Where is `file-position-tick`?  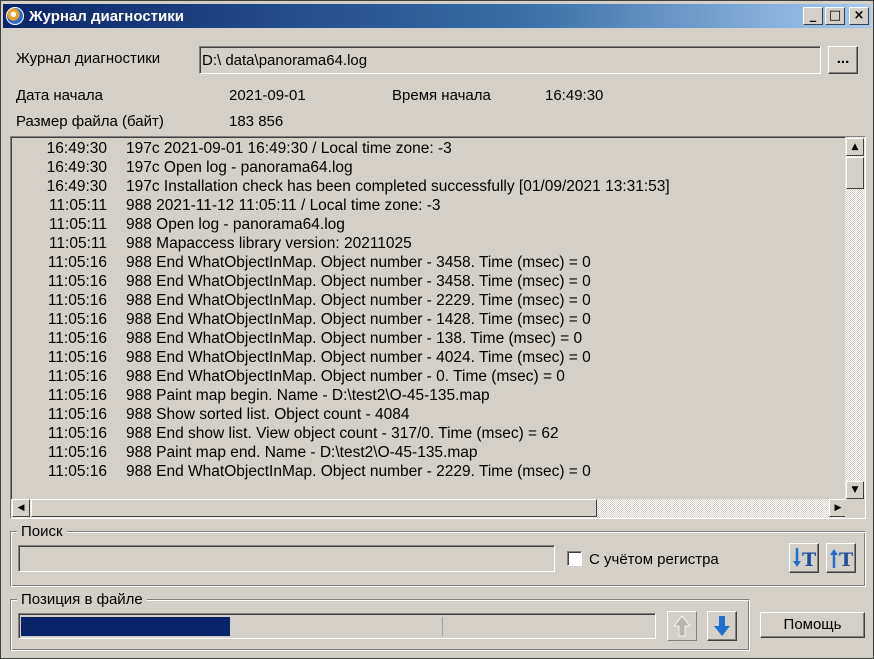 file-position-tick is located at coordinates (442, 626).